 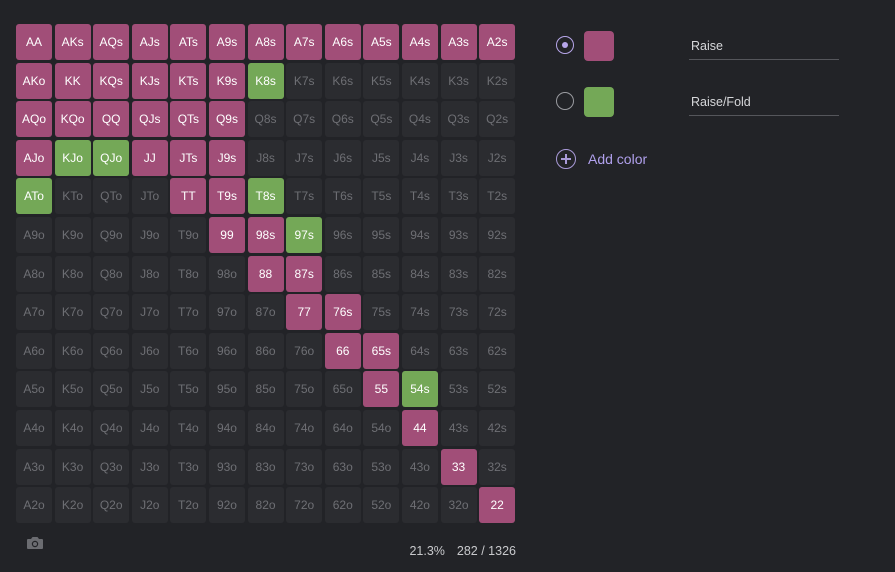 What do you see at coordinates (265, 196) in the screenshot?
I see `hand-cell-t8s: T8s` at bounding box center [265, 196].